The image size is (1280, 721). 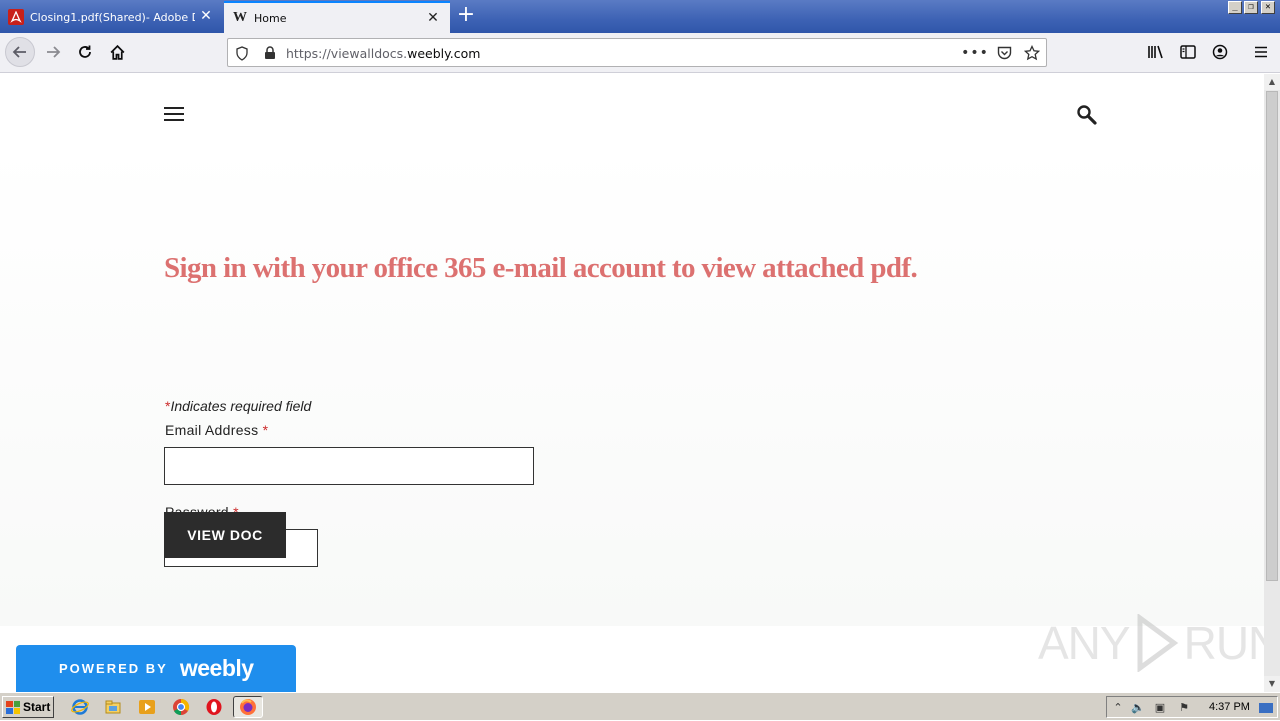 What do you see at coordinates (113, 707) in the screenshot?
I see `explorer-icon` at bounding box center [113, 707].